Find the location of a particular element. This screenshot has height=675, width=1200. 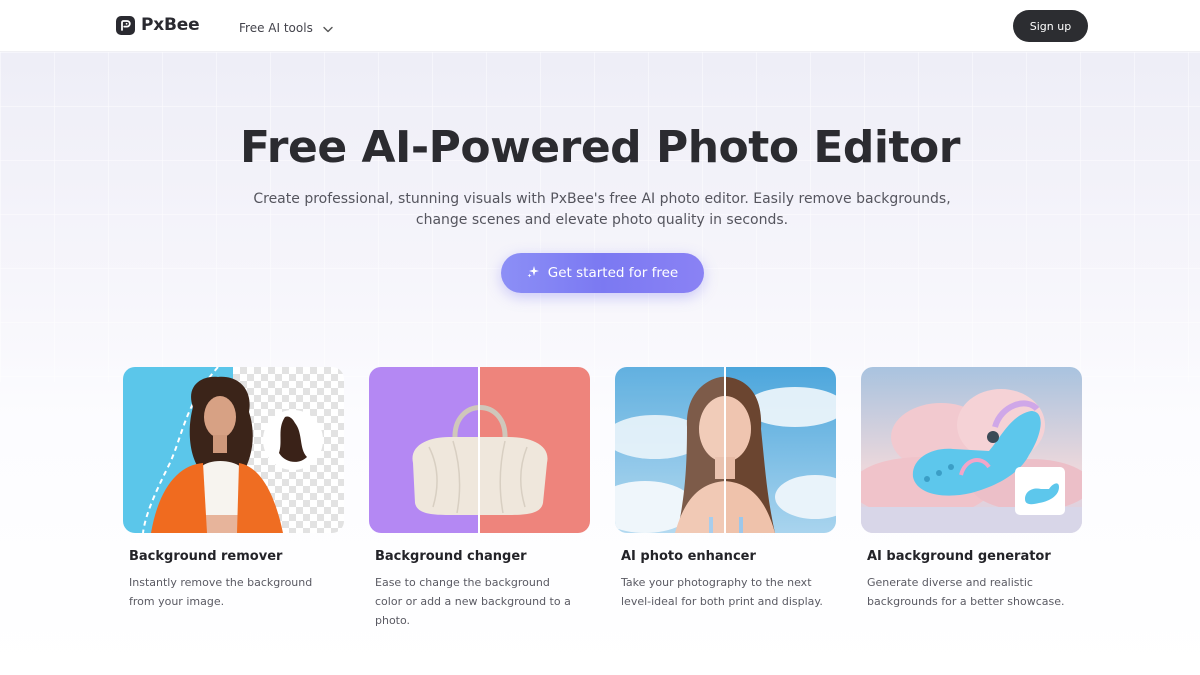

get-started-button: Get started for free is located at coordinates (602, 273).